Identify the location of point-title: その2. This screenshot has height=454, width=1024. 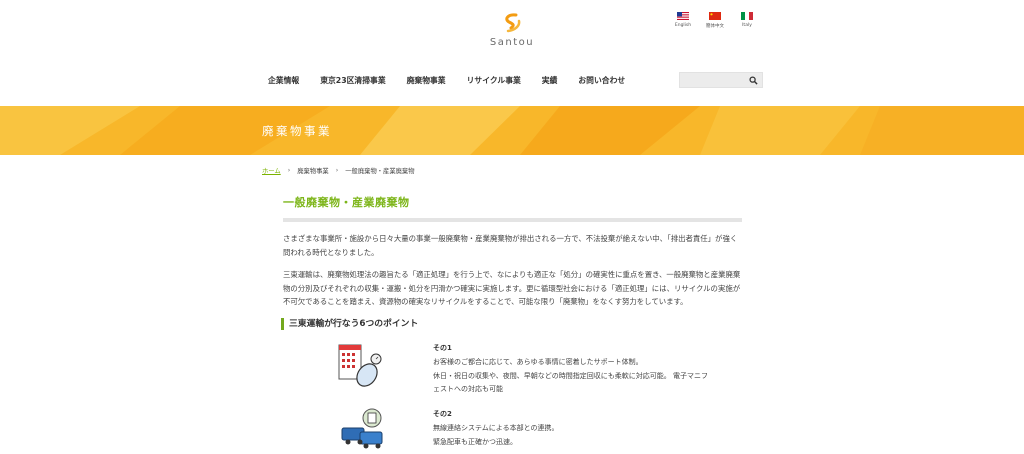
(442, 414).